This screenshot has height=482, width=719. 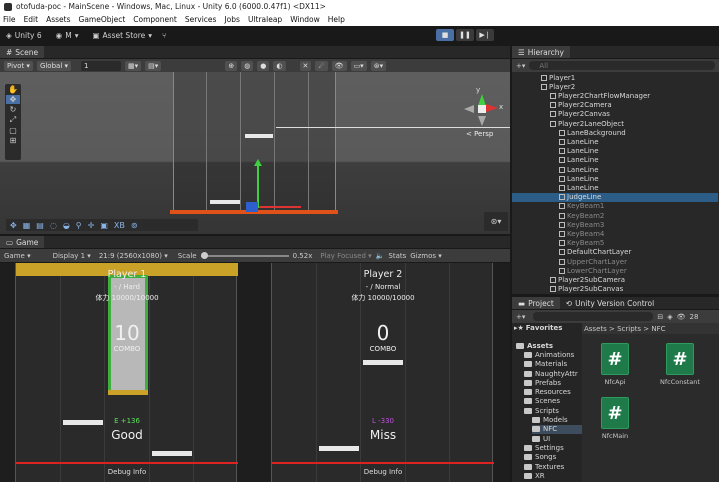 I want to click on tab-hierarchy: ☰ Hierarchy, so click(x=541, y=52).